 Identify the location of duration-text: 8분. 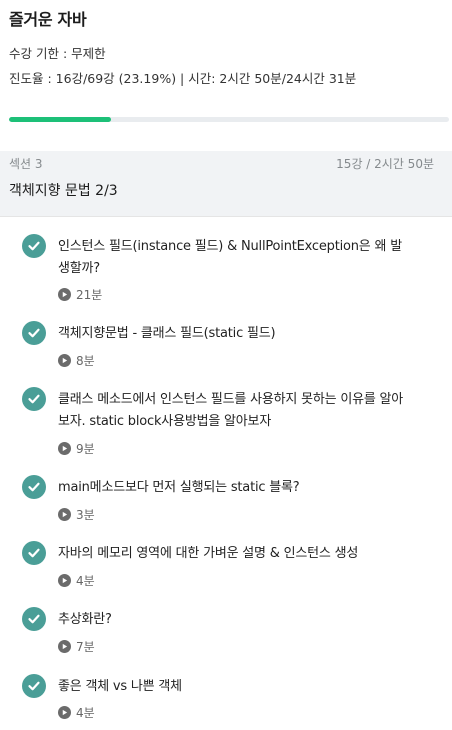
(85, 361).